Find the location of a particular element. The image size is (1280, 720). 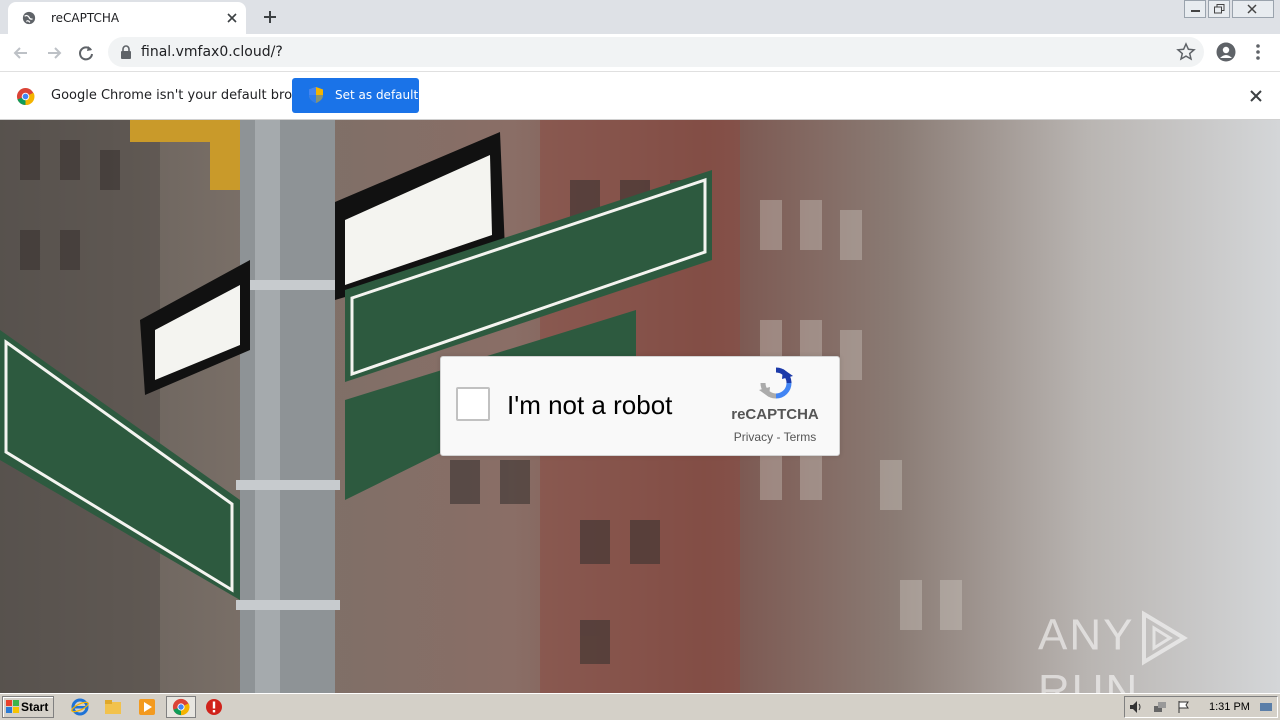

forward-icon is located at coordinates (54, 53).